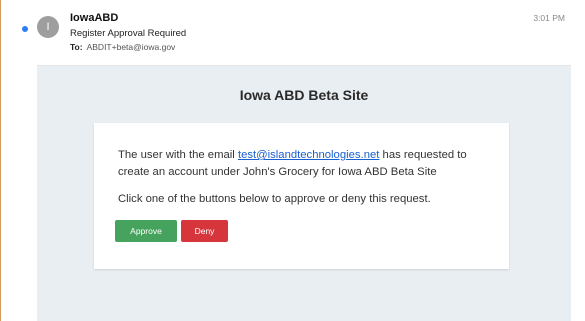 The height and width of the screenshot is (321, 585). What do you see at coordinates (204, 231) in the screenshot?
I see `deny-button: Deny` at bounding box center [204, 231].